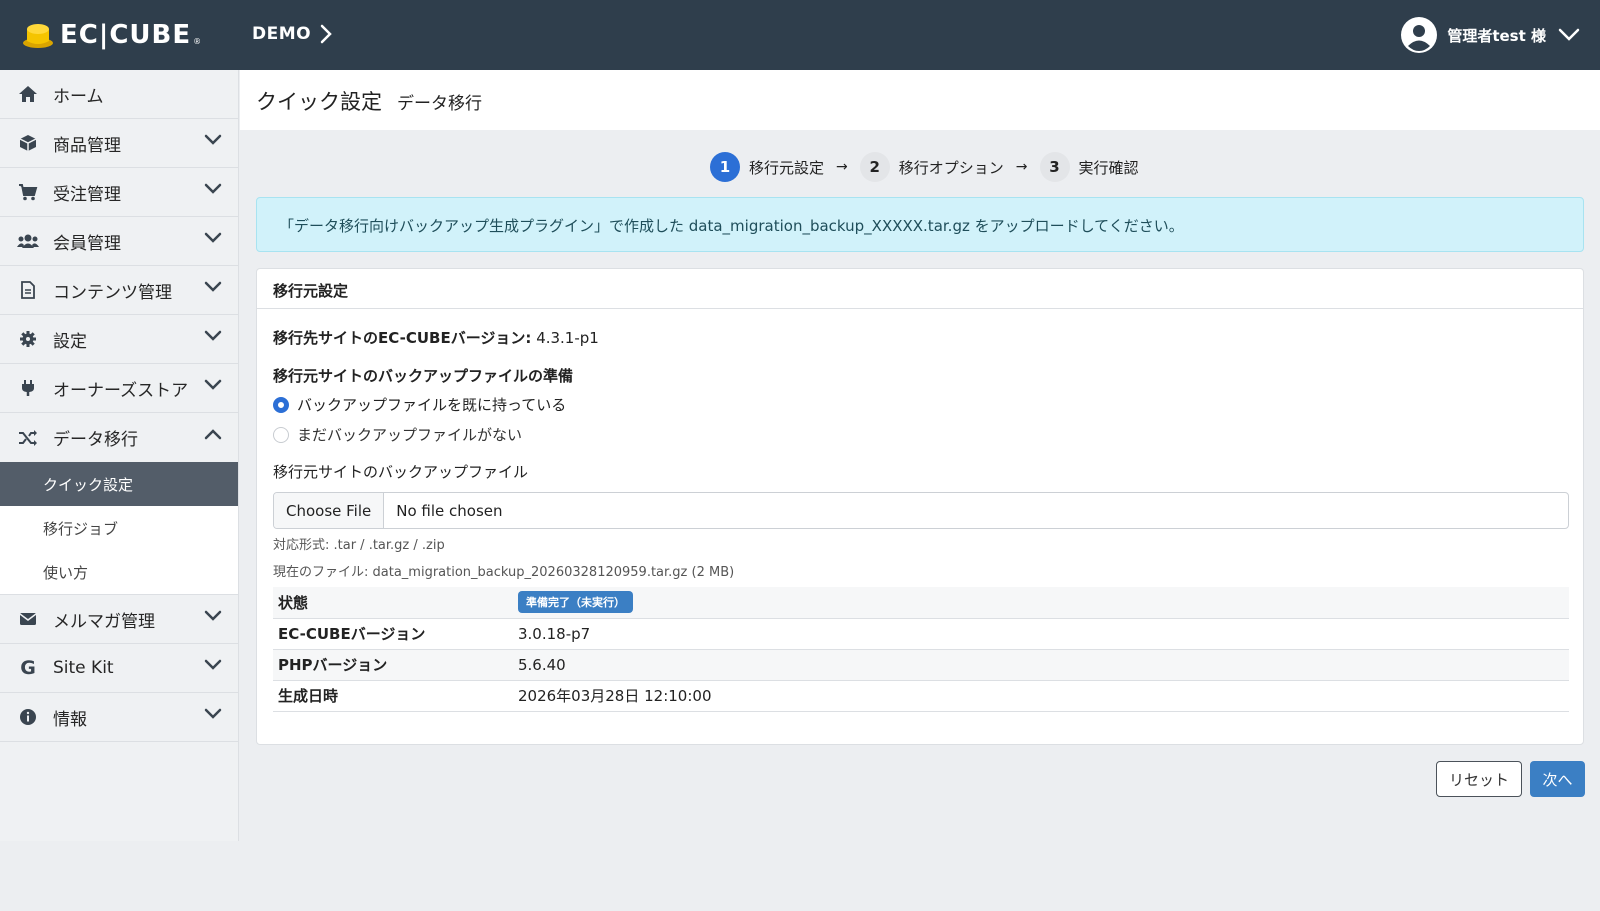  I want to click on target-version-label: 移行先サイトのEC-CUBEバージョン:, so click(402, 338).